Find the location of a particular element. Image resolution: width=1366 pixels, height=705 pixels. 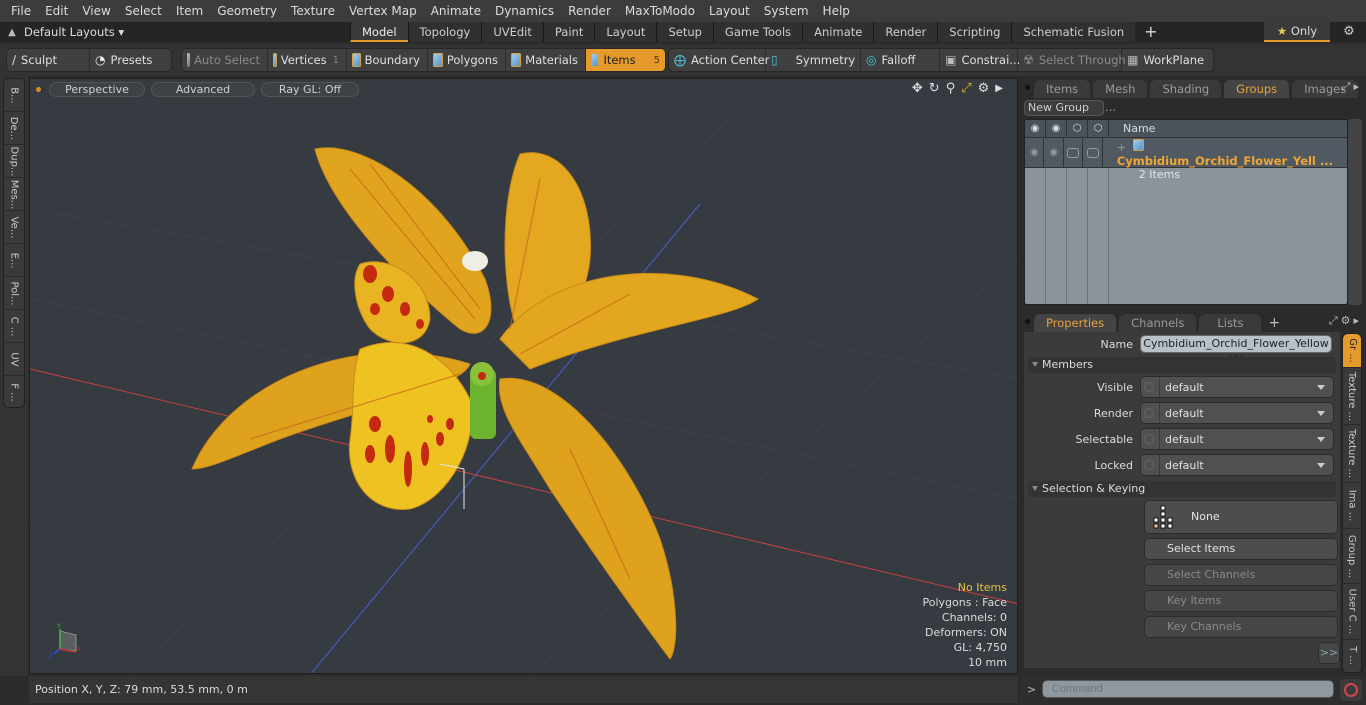

tab-scripting: Scripting is located at coordinates (974, 32).